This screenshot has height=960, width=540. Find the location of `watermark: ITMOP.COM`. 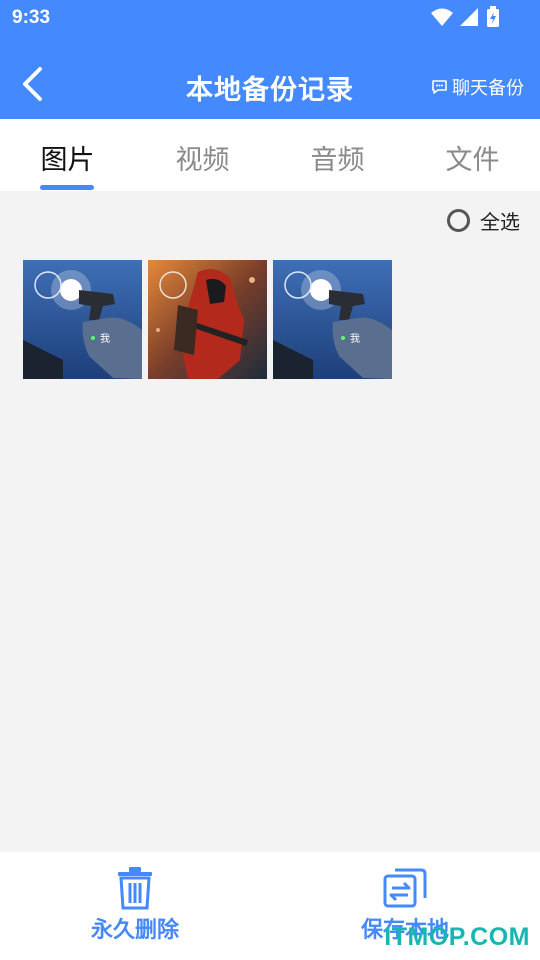

watermark: ITMOP.COM is located at coordinates (457, 937).